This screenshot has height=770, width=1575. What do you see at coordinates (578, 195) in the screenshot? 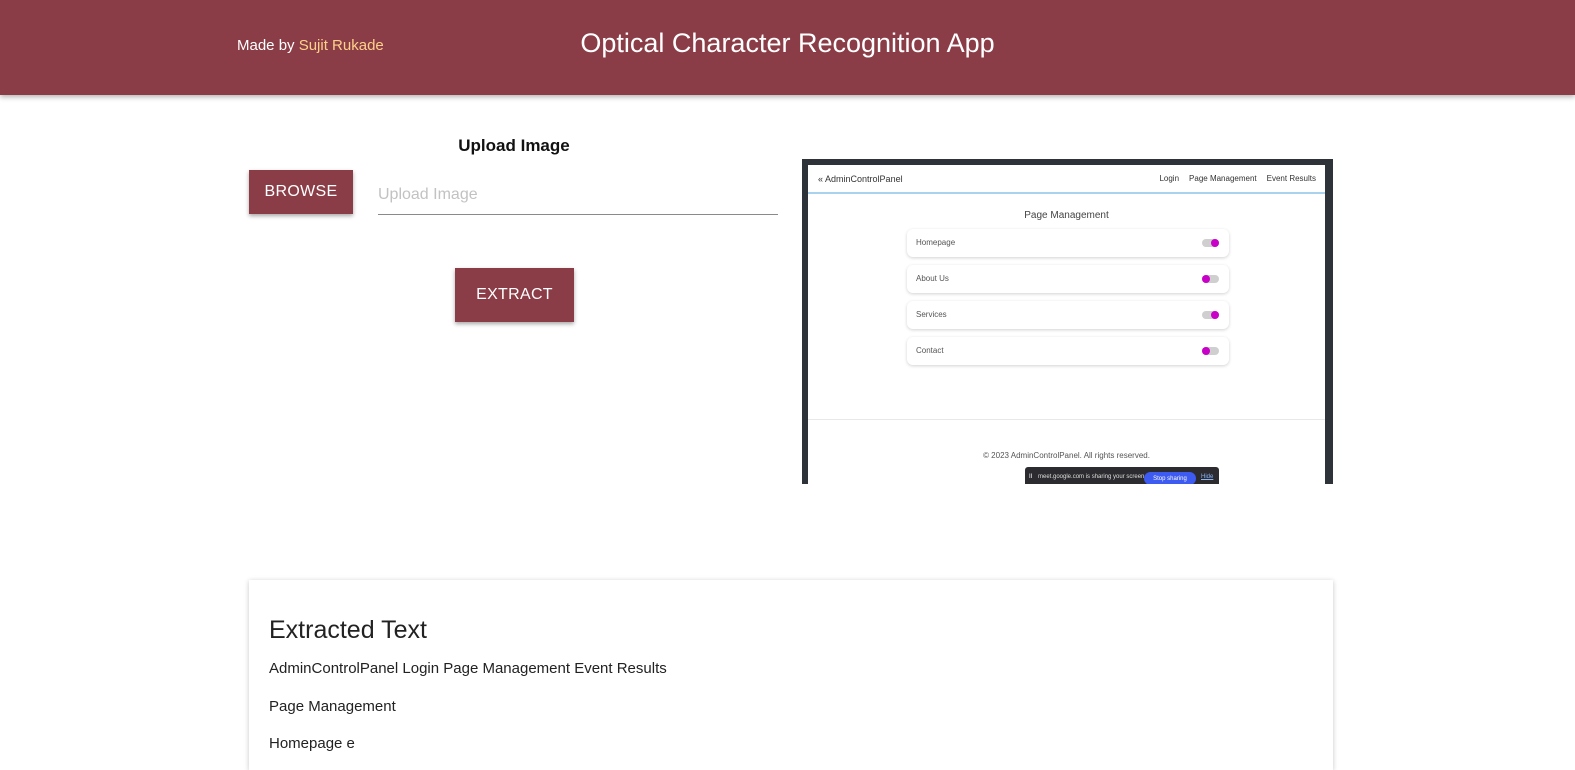
I see `upload-image-input` at bounding box center [578, 195].